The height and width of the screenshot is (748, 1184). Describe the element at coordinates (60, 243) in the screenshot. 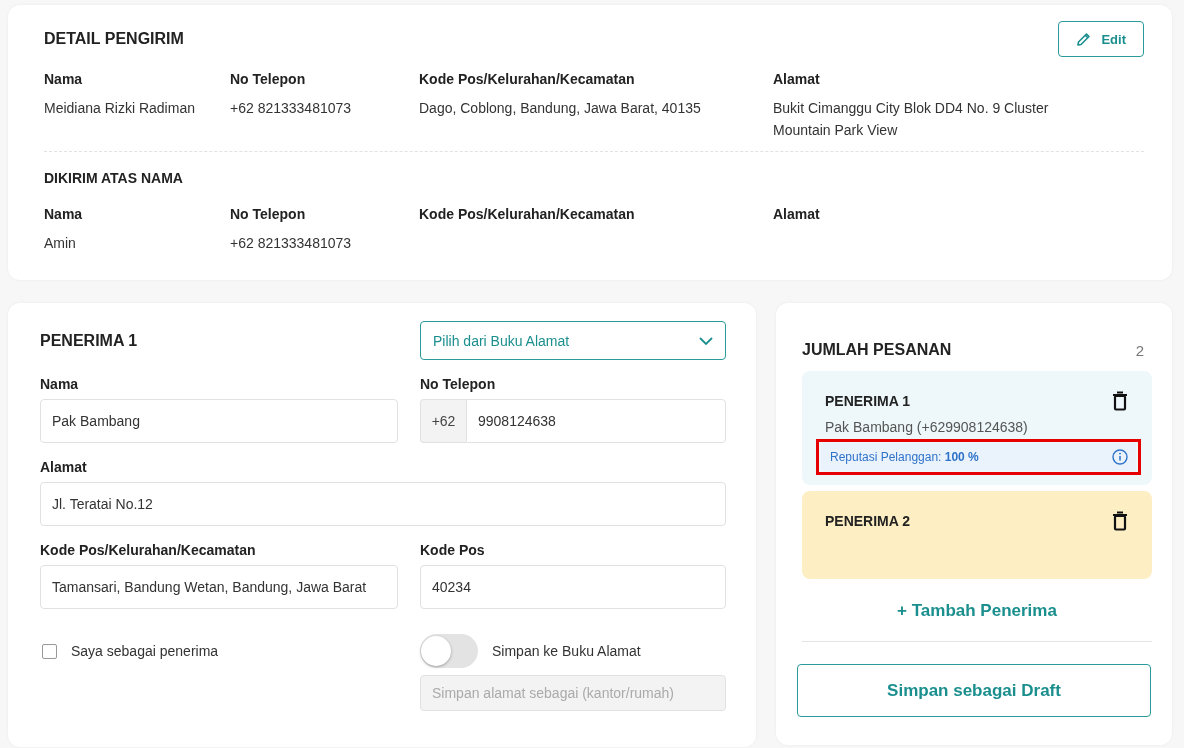

I see `field-value: Amin` at that location.